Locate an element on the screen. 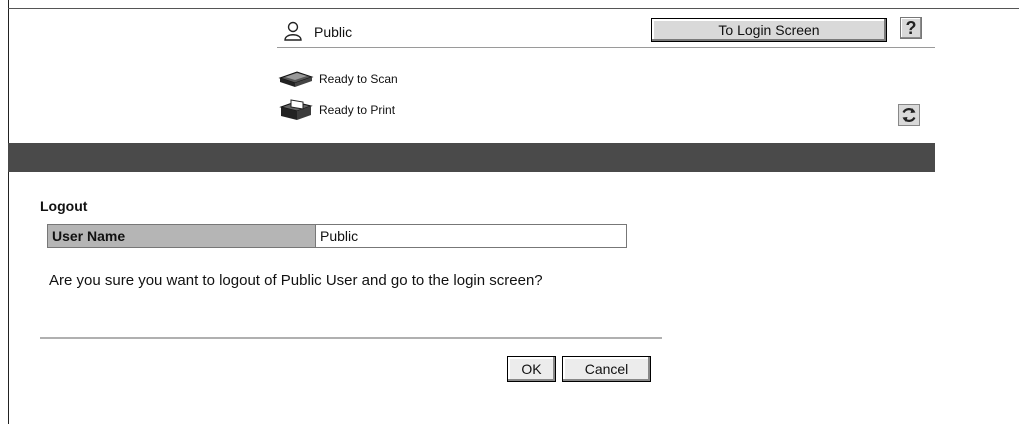  print-status-label: Ready to Print is located at coordinates (357, 110).